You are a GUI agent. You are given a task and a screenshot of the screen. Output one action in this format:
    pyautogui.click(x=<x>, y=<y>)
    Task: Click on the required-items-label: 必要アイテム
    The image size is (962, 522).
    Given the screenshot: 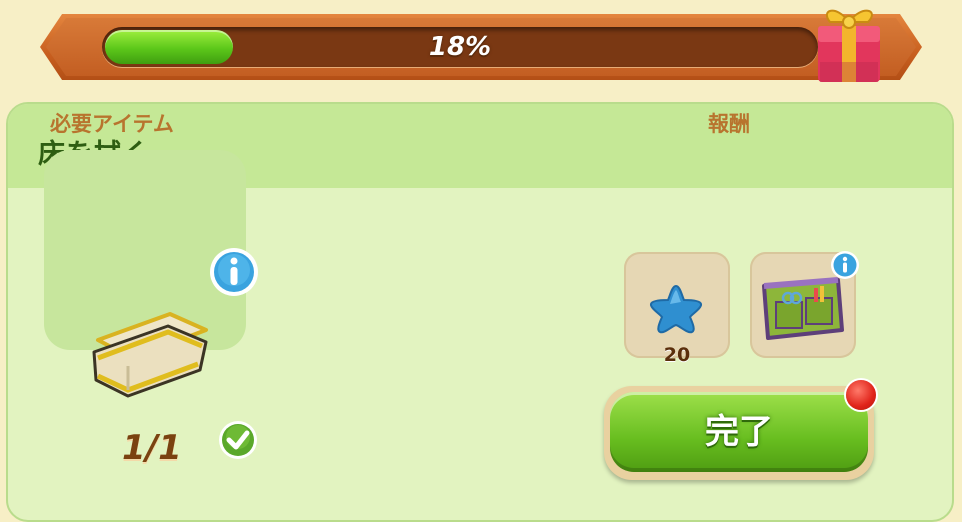 What is the action you would take?
    pyautogui.click(x=112, y=124)
    